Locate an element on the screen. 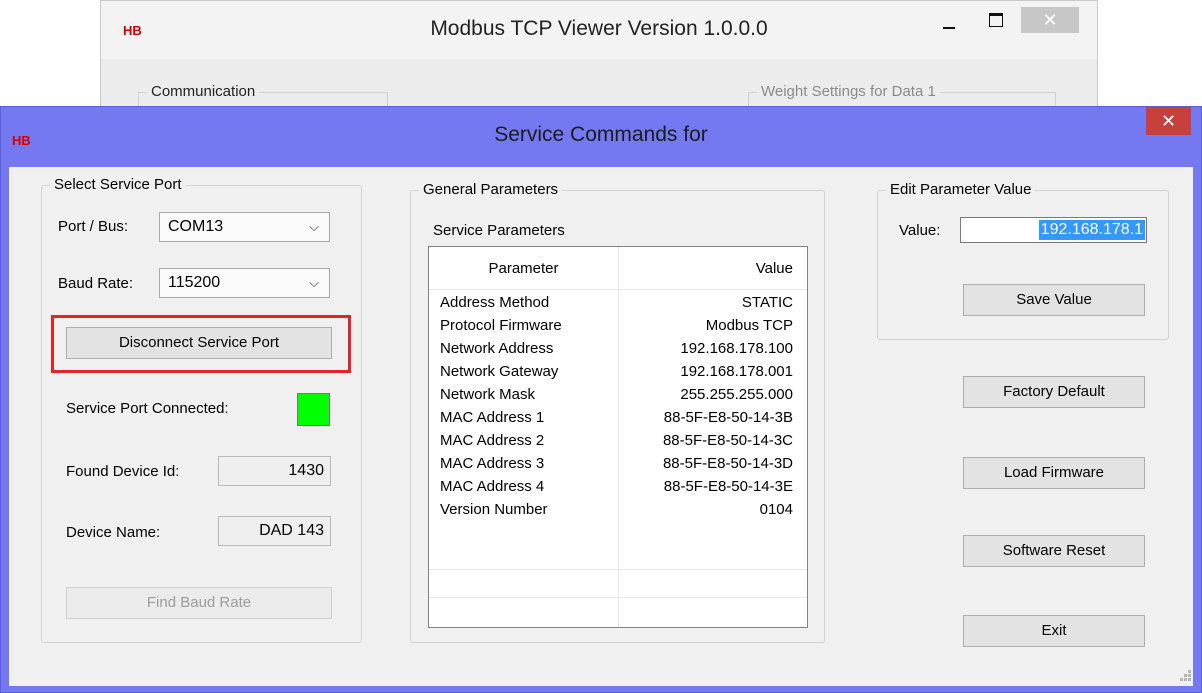  table-cell-parameter: MAC Address 1 is located at coordinates (492, 417).